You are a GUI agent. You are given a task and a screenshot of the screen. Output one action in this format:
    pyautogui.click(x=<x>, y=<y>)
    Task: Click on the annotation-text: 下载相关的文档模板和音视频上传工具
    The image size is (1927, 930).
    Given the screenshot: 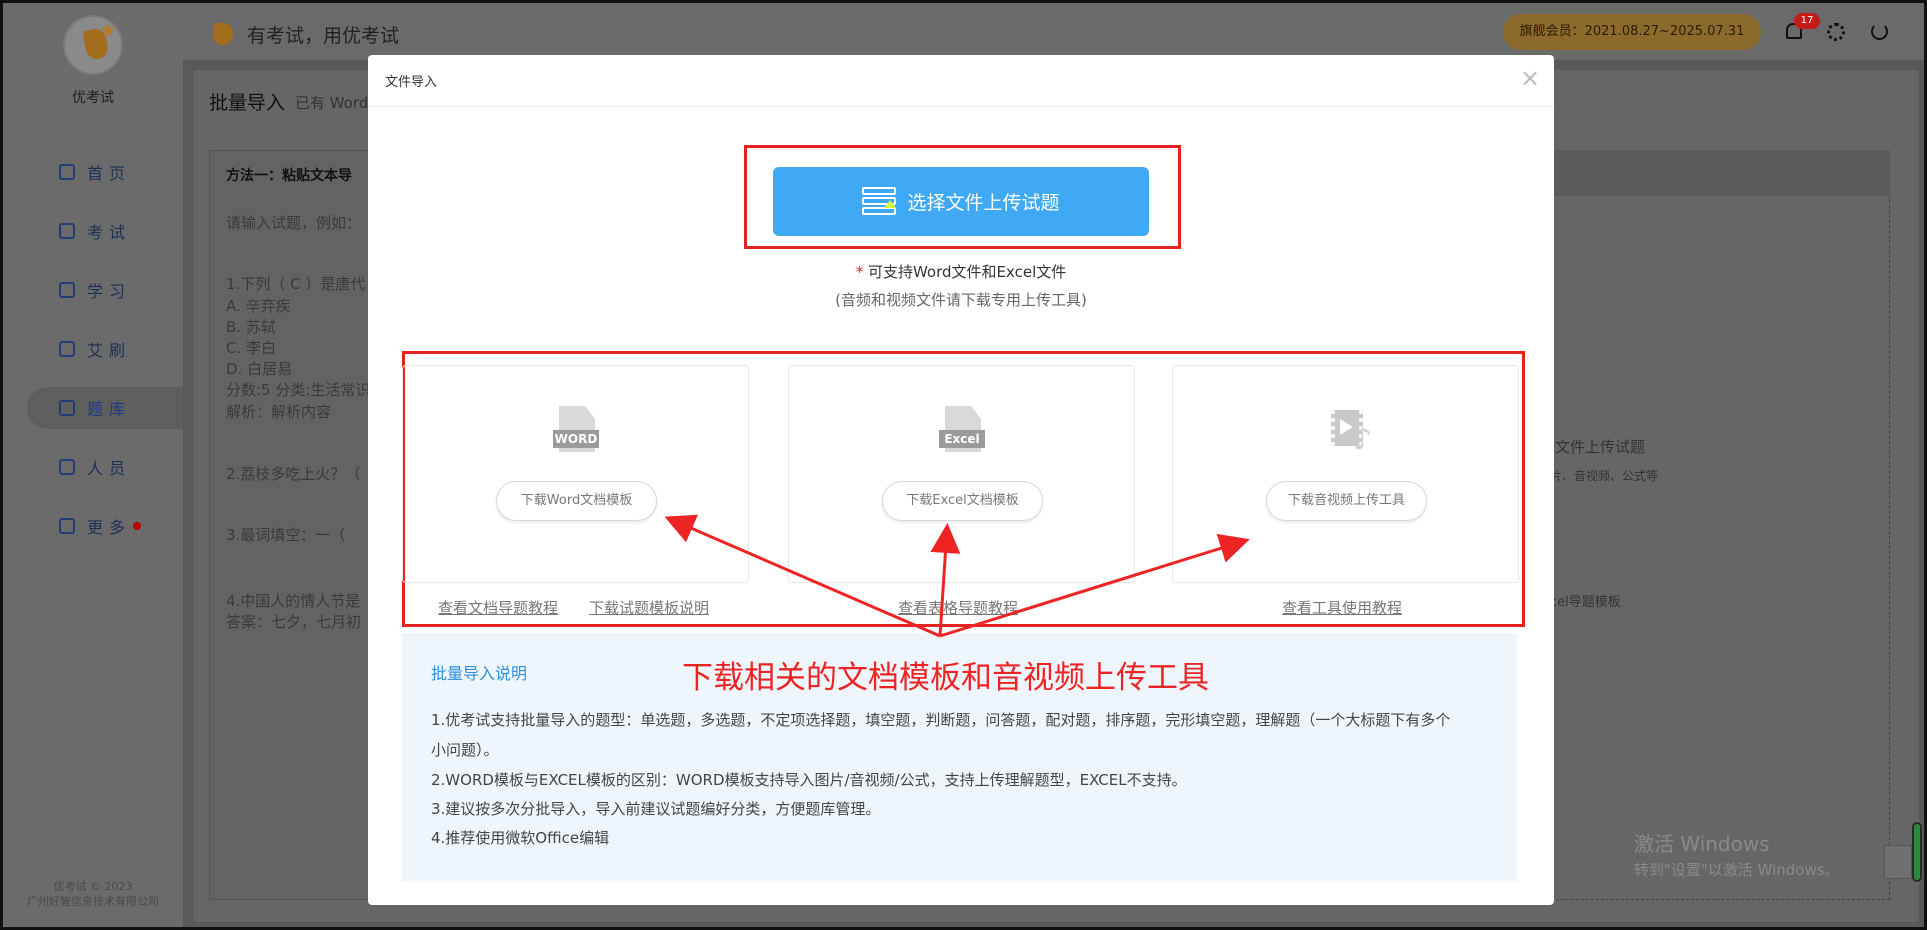 What is the action you would take?
    pyautogui.click(x=945, y=678)
    